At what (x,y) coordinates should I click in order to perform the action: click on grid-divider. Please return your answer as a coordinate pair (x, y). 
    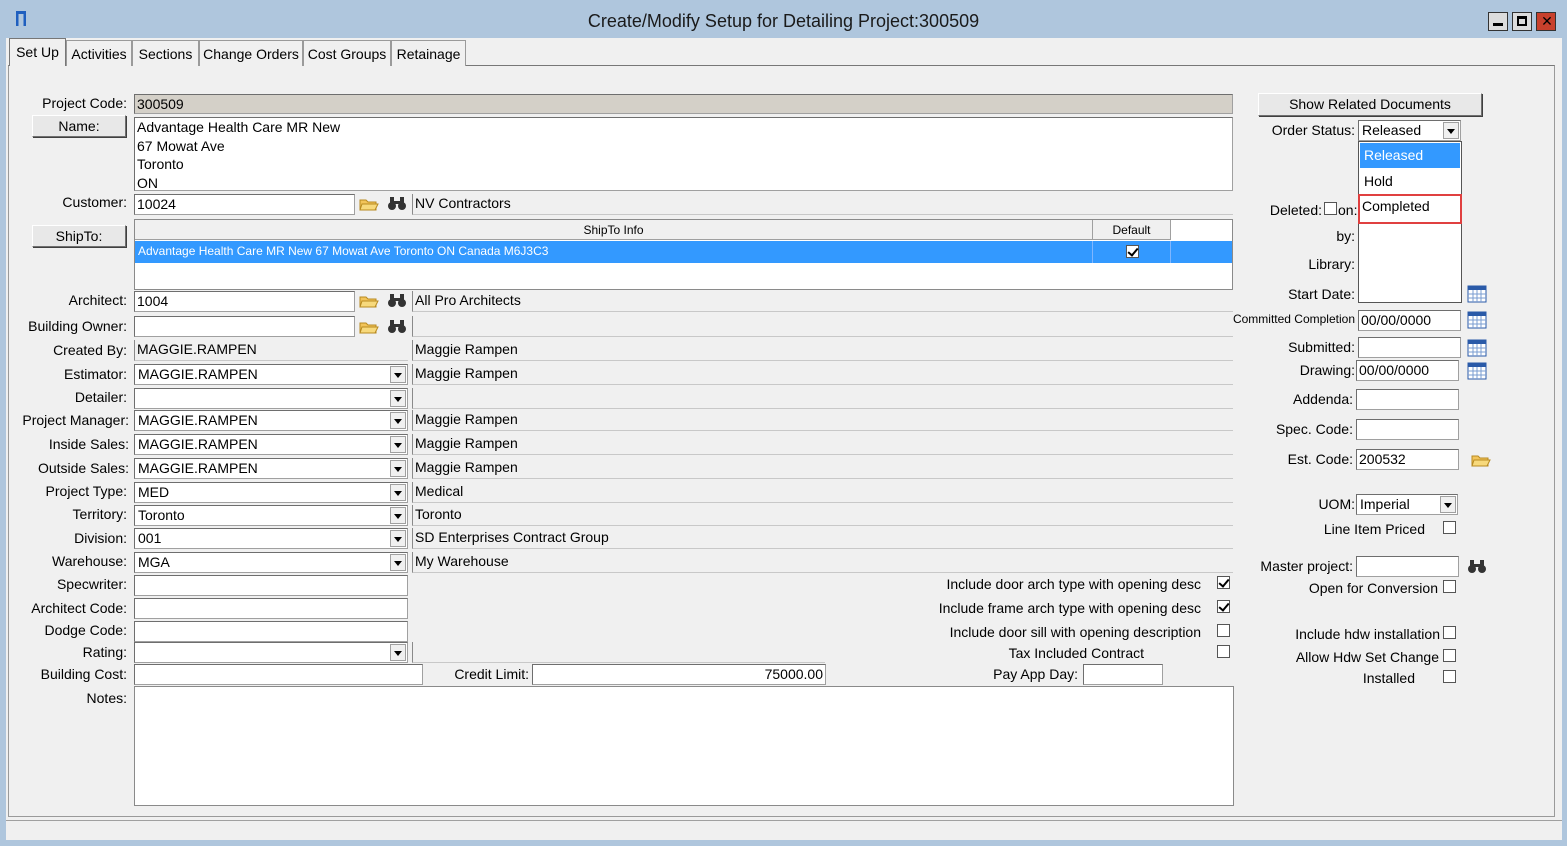
    Looking at the image, I should click on (1170, 252).